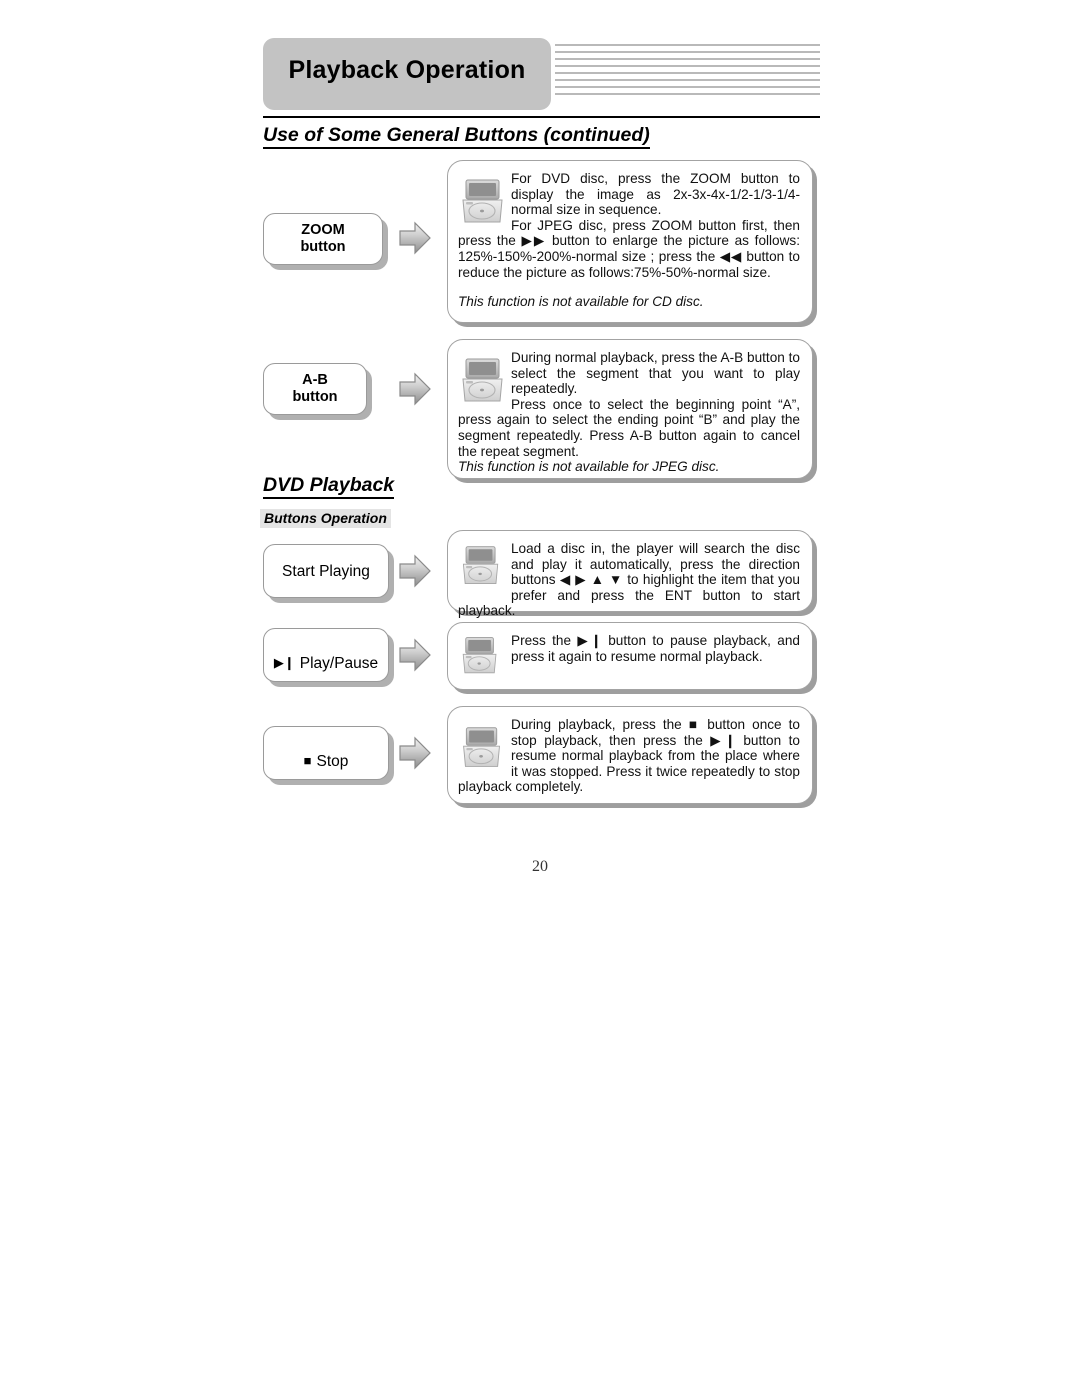 This screenshot has width=1080, height=1397. I want to click on zoom-button-label: ZOOM button, so click(323, 238).